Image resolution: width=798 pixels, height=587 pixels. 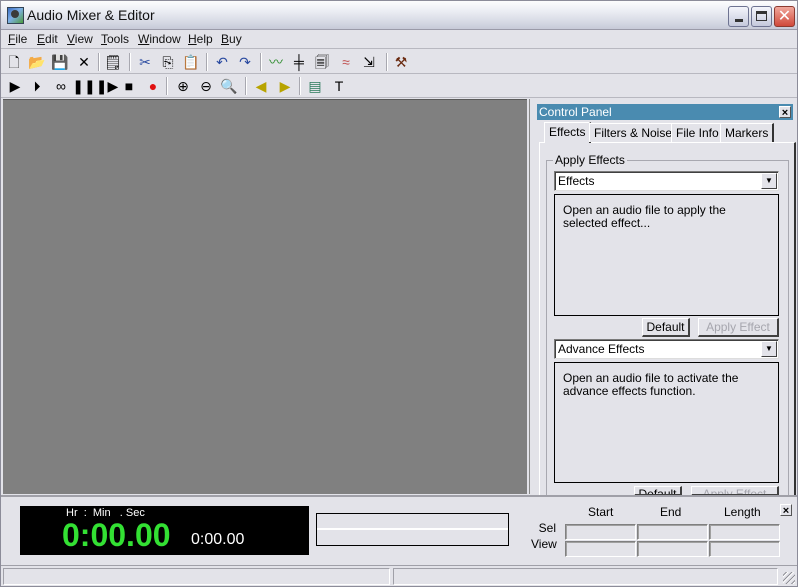 What do you see at coordinates (412, 529) in the screenshot?
I see `level-meter` at bounding box center [412, 529].